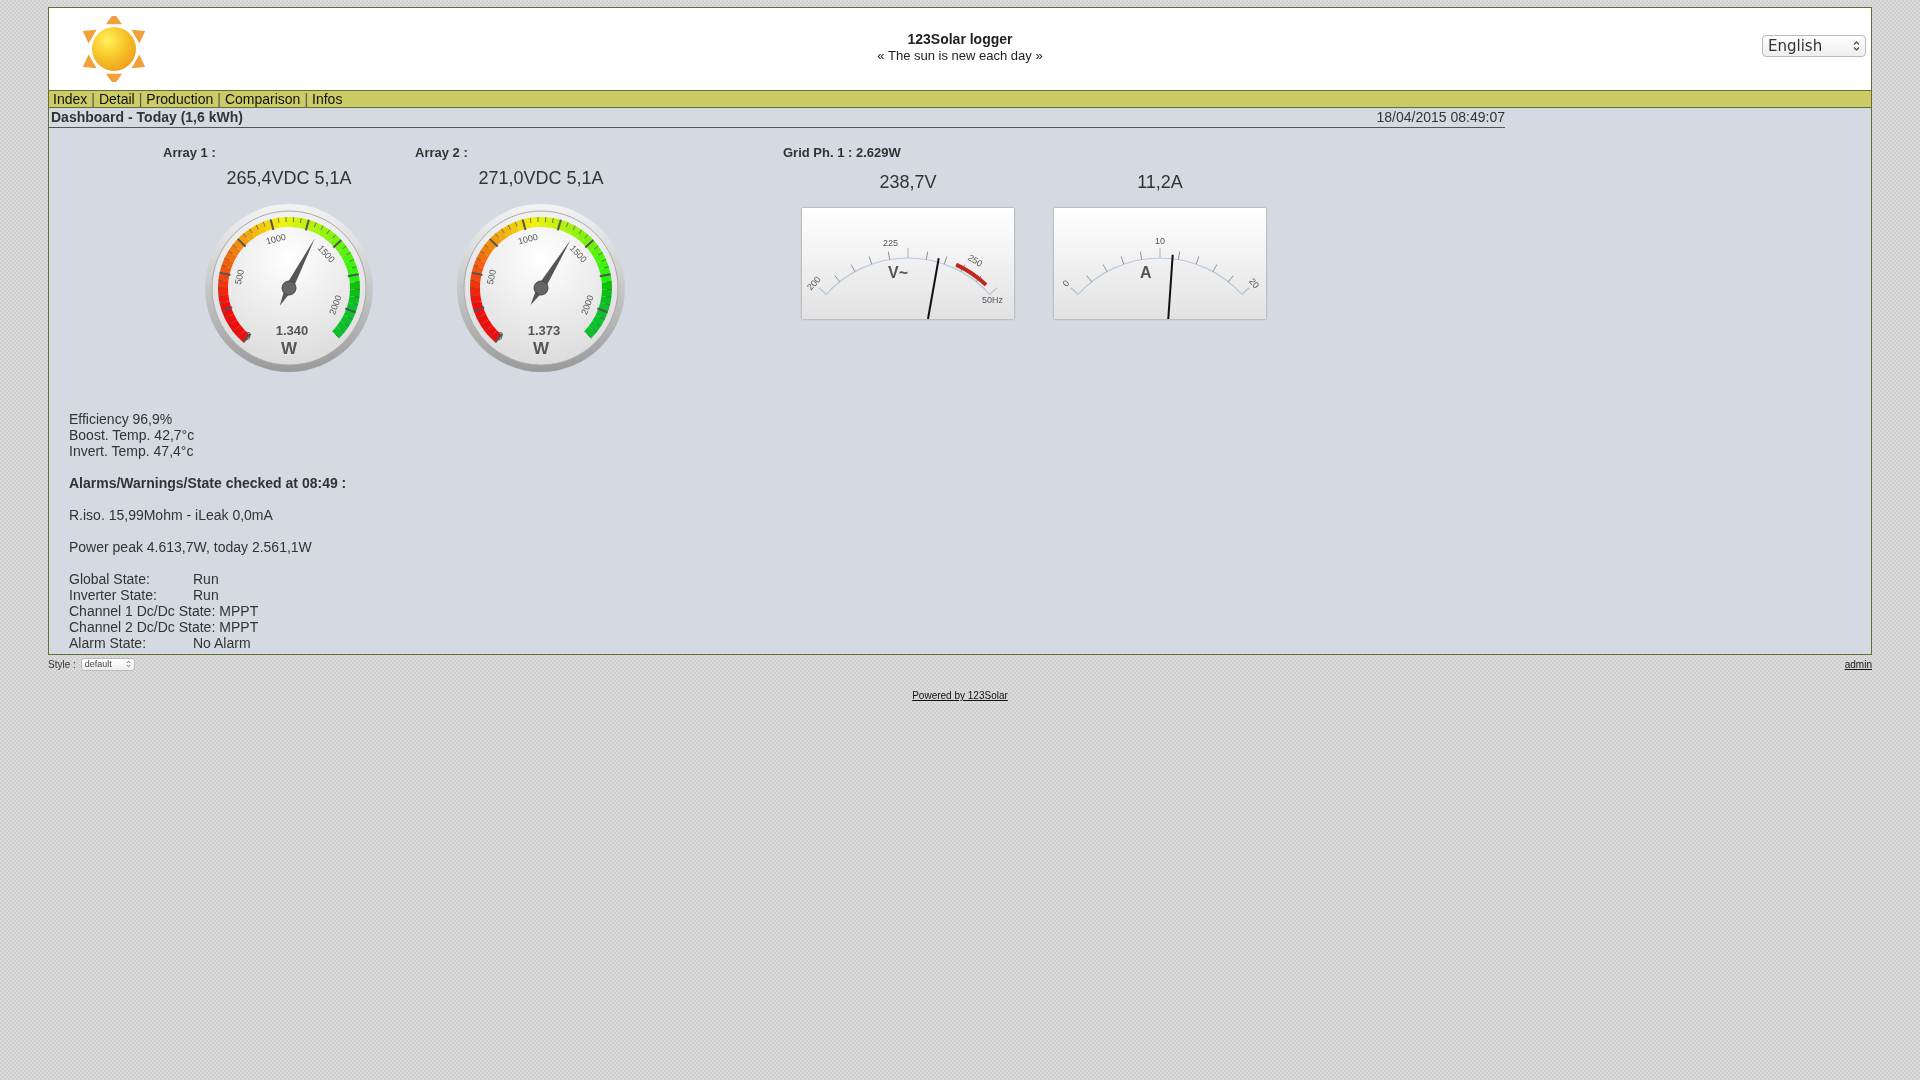 Image resolution: width=1920 pixels, height=1080 pixels. Describe the element at coordinates (1160, 241) in the screenshot. I see `scale-label: 10` at that location.